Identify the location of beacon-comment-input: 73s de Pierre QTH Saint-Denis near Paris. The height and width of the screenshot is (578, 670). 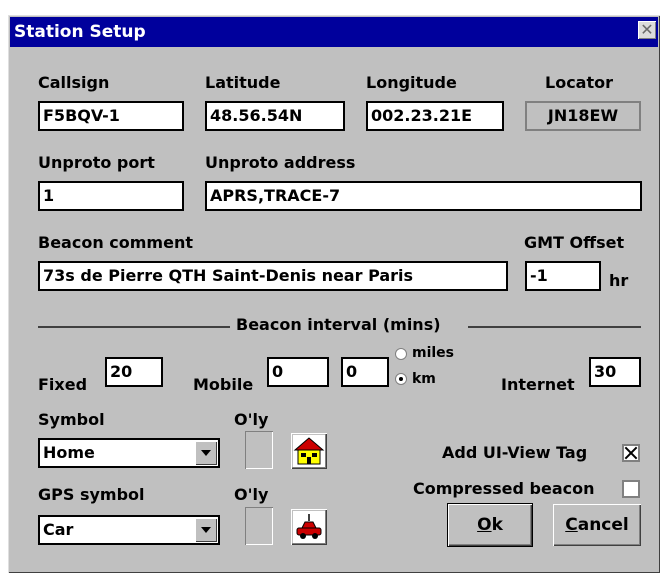
(273, 276).